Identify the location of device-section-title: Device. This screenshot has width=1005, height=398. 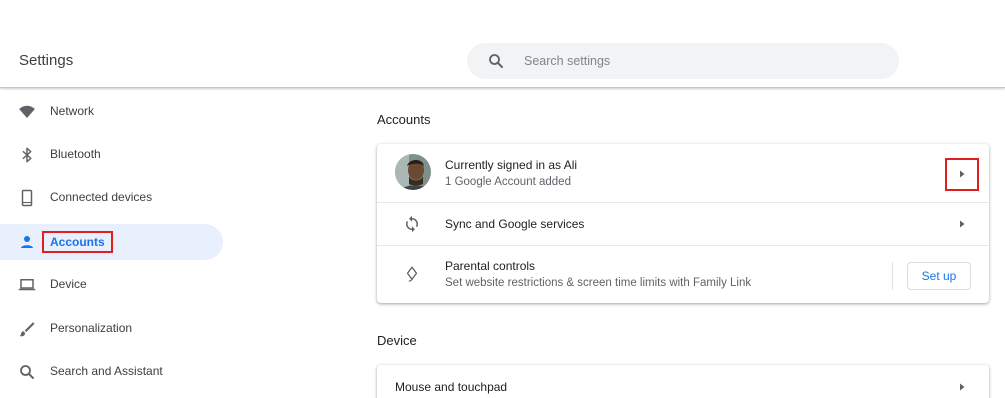
(397, 340).